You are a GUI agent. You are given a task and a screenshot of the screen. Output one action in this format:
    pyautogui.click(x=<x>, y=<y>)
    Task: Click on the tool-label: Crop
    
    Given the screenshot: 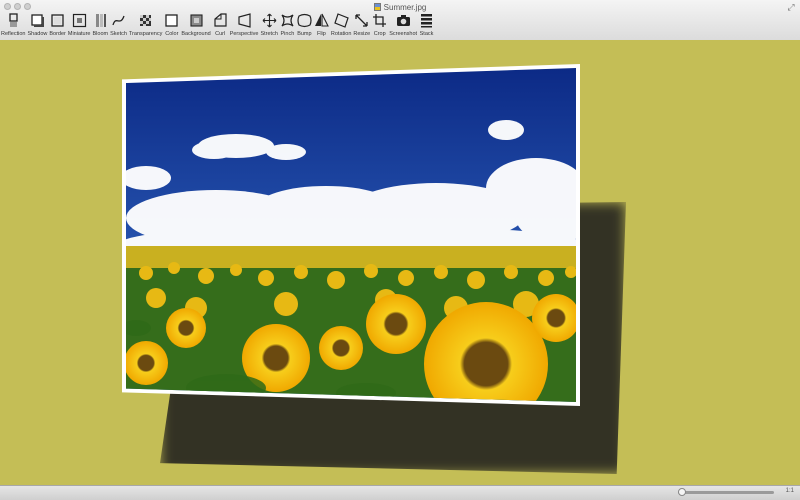 What is the action you would take?
    pyautogui.click(x=379, y=34)
    